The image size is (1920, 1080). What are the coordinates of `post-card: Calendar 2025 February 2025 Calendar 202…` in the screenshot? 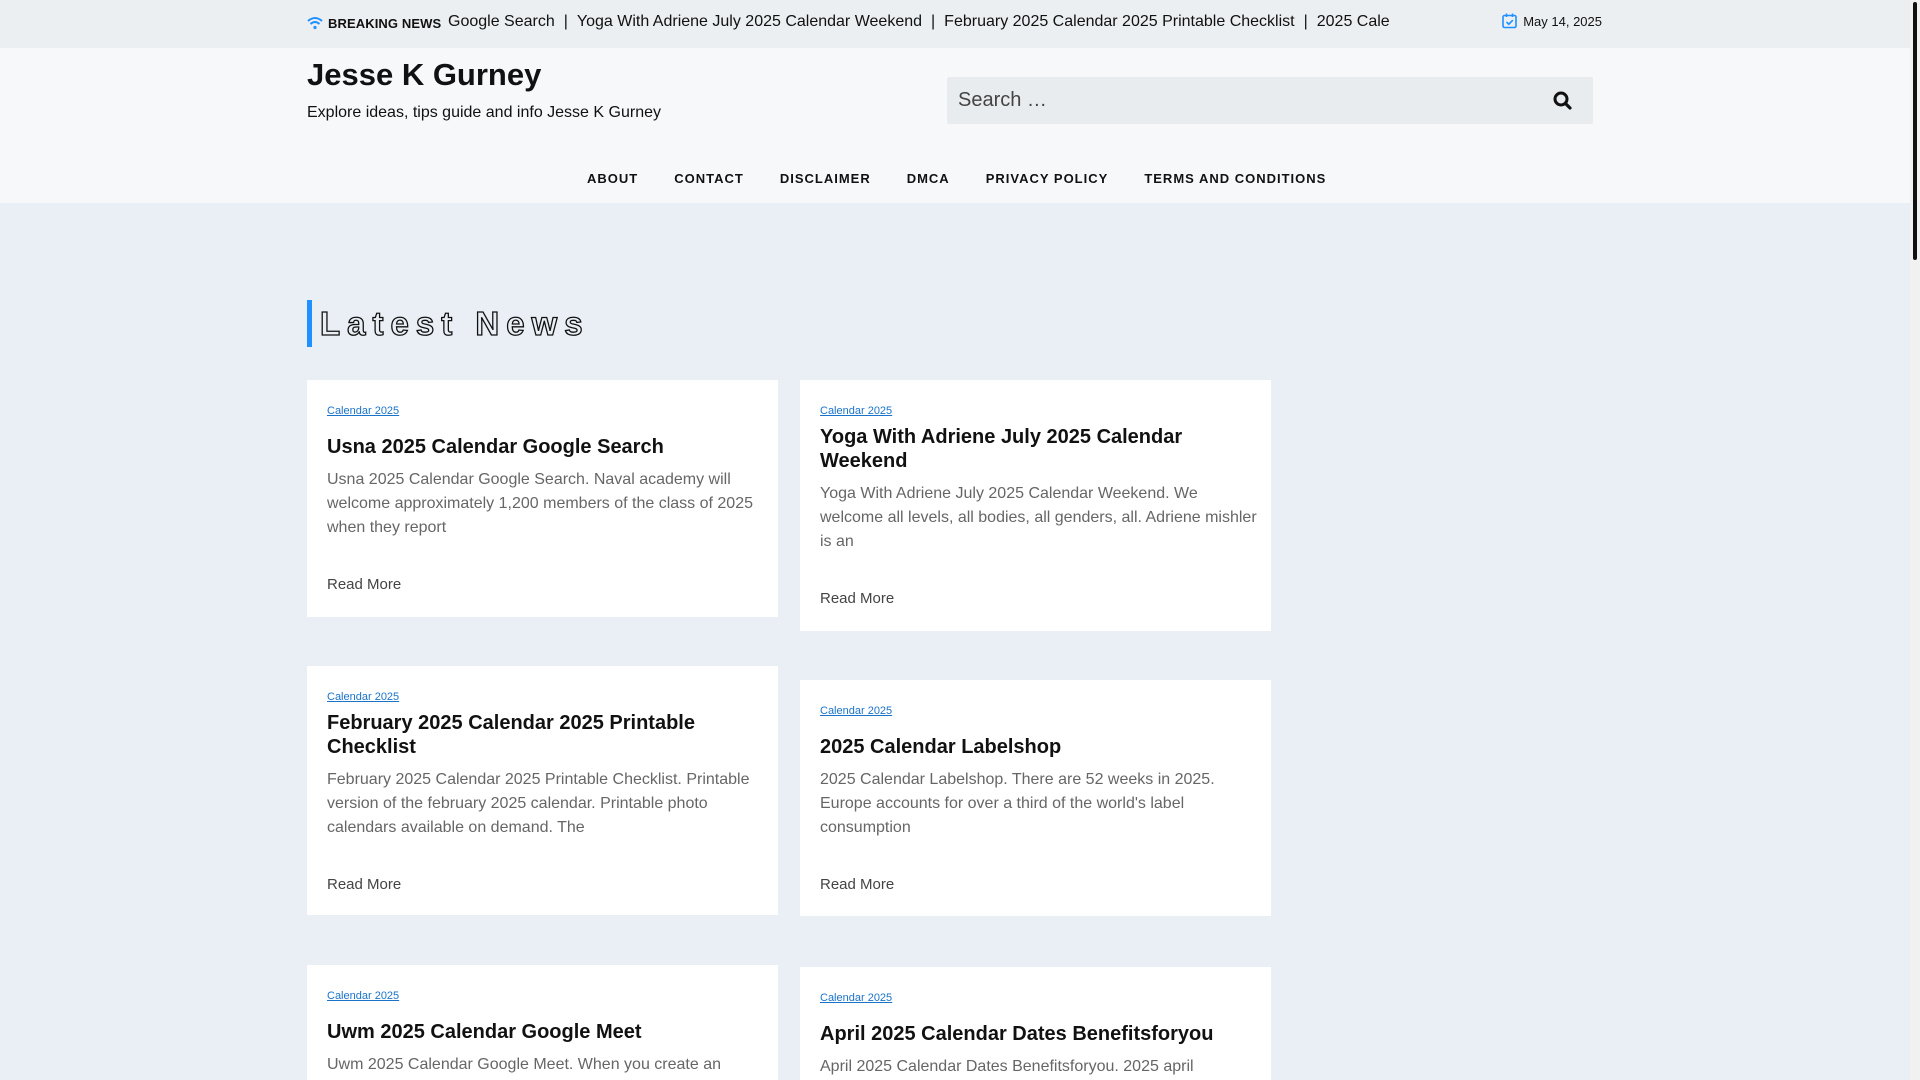 It's located at (542, 790).